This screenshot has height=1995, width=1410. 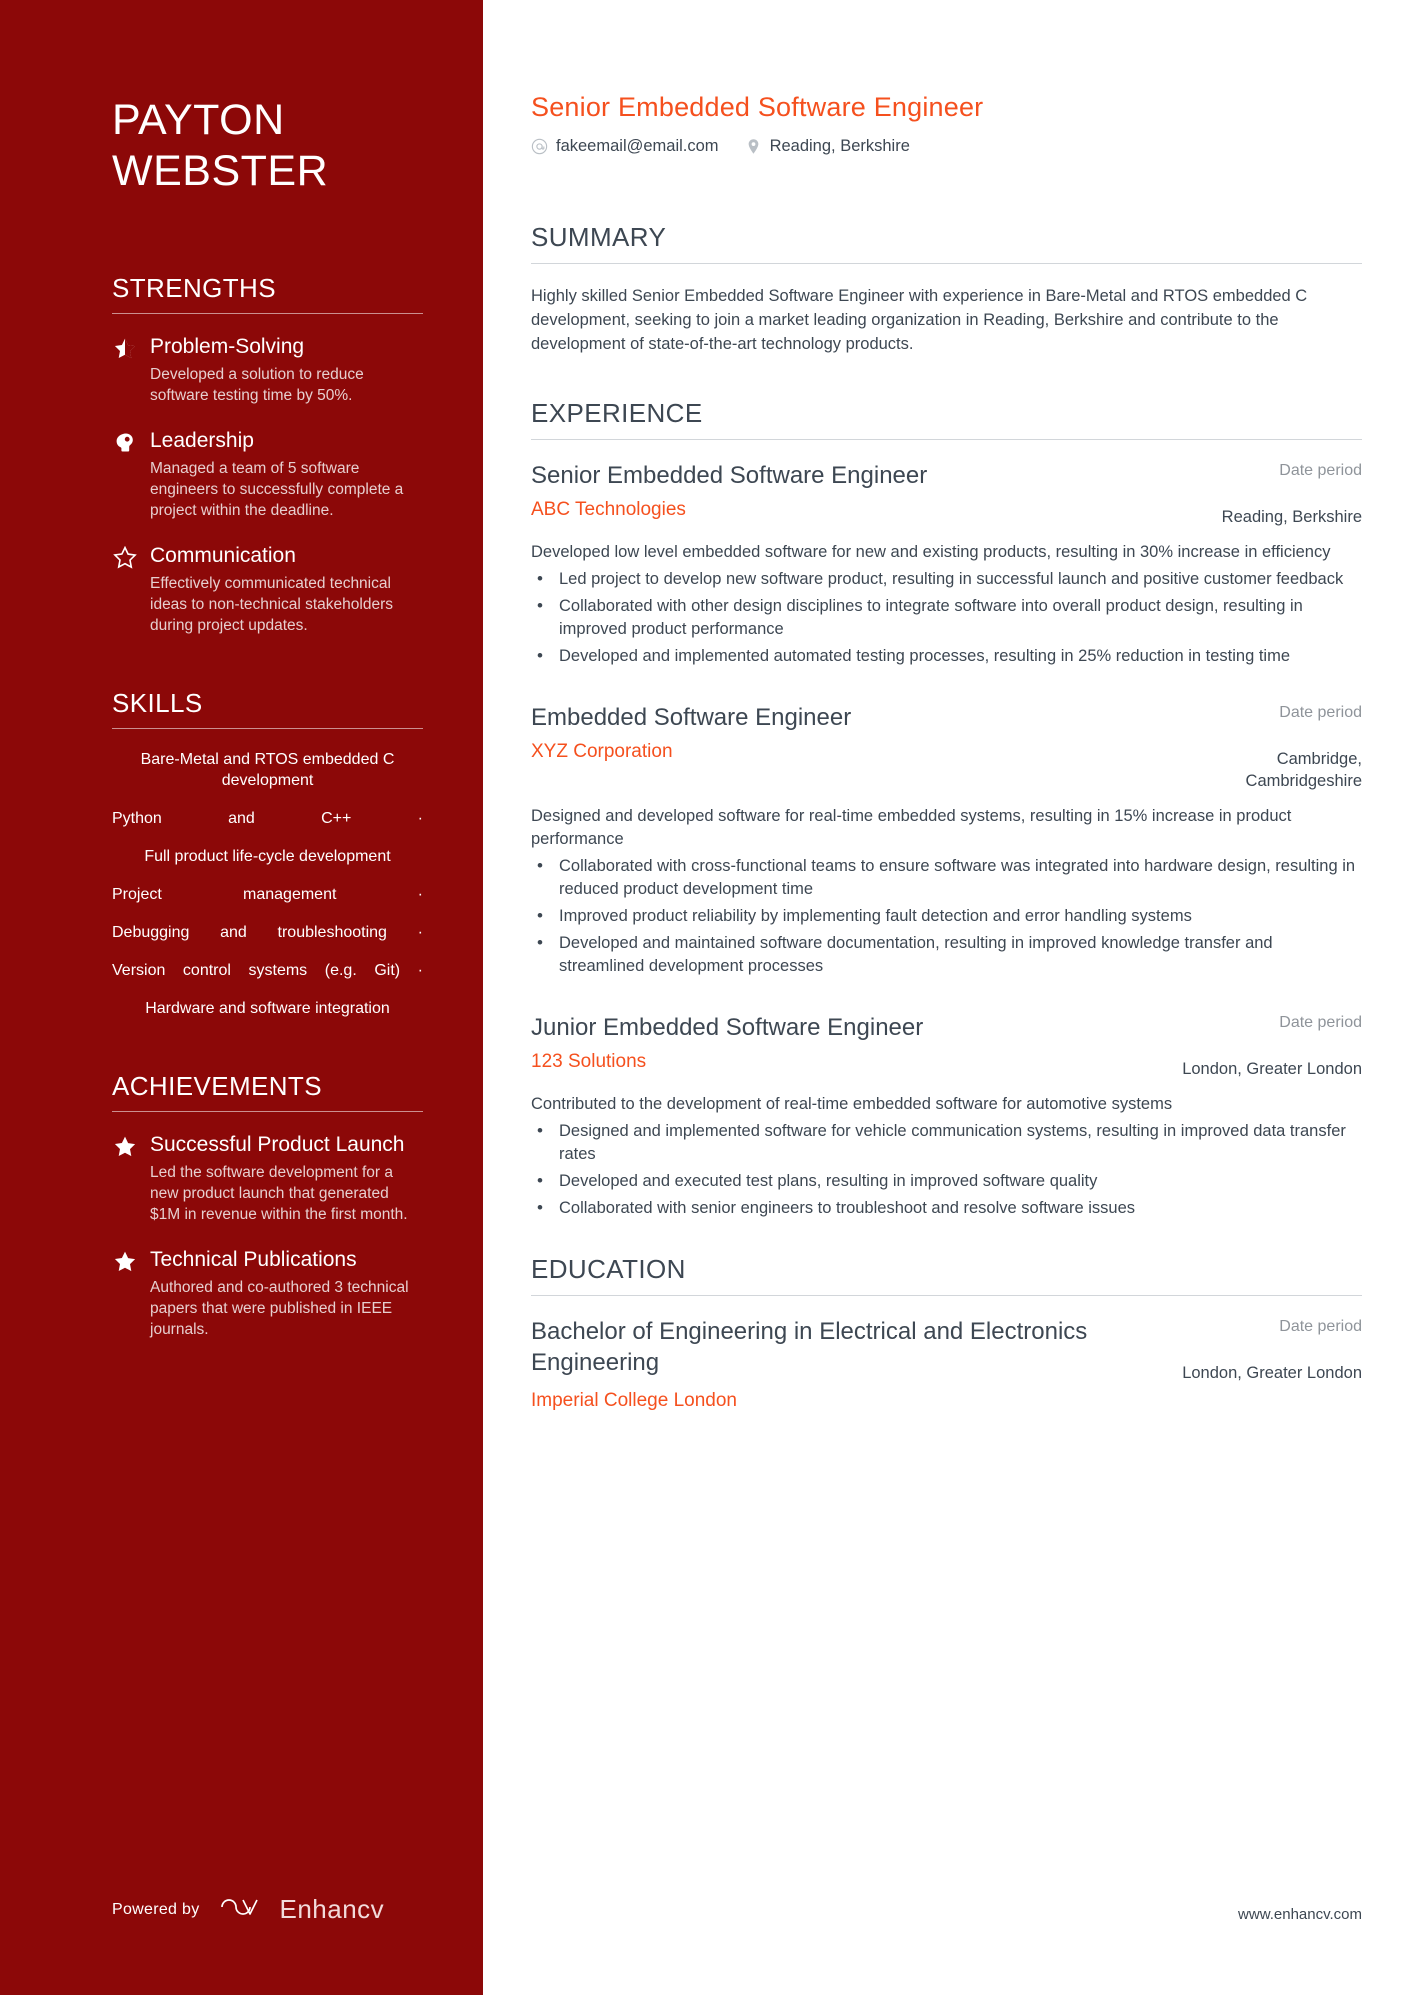 I want to click on job-role: Junior Embedded Software Engineer, so click(x=727, y=1027).